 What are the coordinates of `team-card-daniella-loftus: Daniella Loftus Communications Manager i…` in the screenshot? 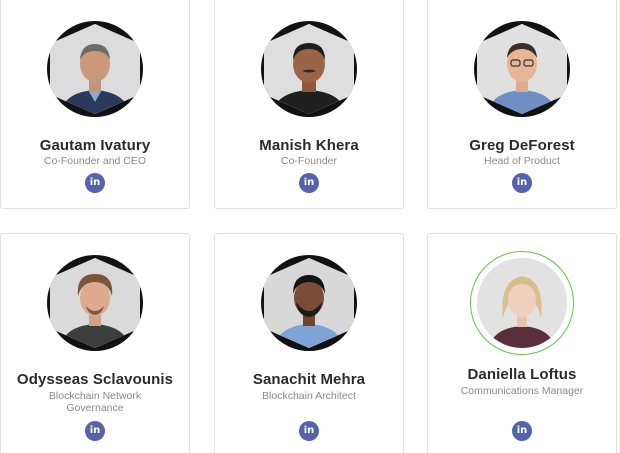 It's located at (522, 343).